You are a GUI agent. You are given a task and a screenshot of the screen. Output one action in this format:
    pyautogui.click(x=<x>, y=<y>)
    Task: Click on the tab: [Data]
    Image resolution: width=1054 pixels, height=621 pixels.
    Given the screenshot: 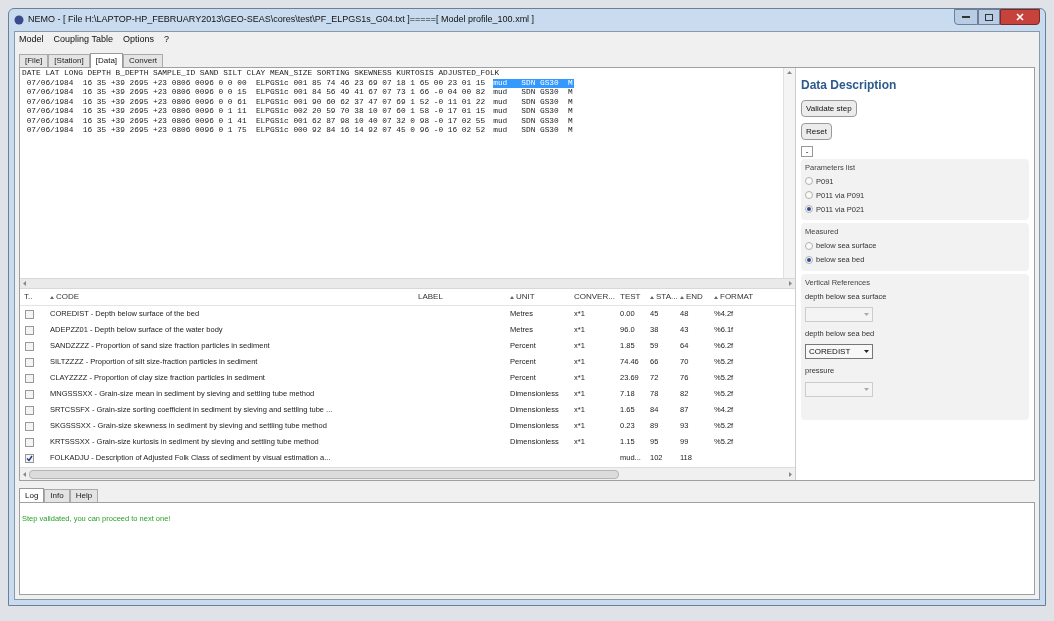 What is the action you would take?
    pyautogui.click(x=106, y=60)
    